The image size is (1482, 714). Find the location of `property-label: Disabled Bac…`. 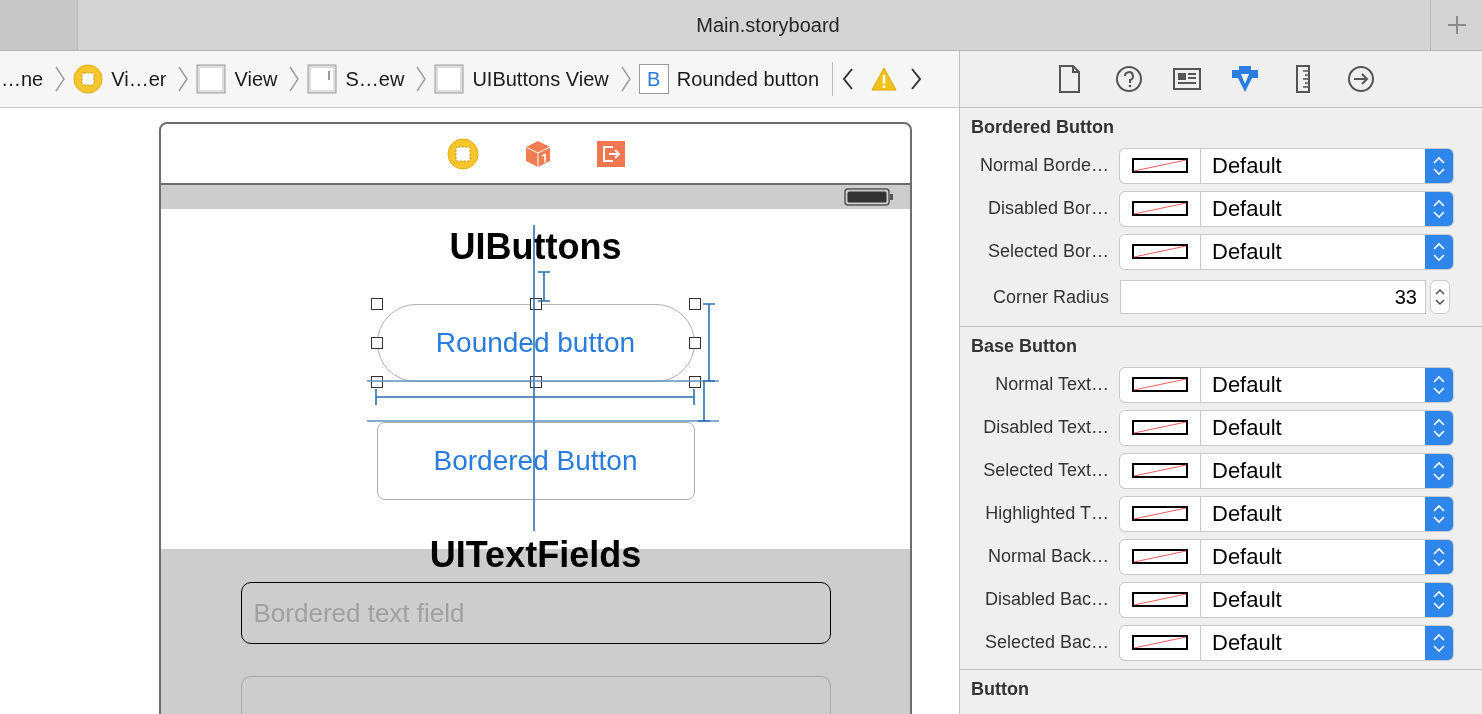

property-label: Disabled Bac… is located at coordinates (1046, 599).